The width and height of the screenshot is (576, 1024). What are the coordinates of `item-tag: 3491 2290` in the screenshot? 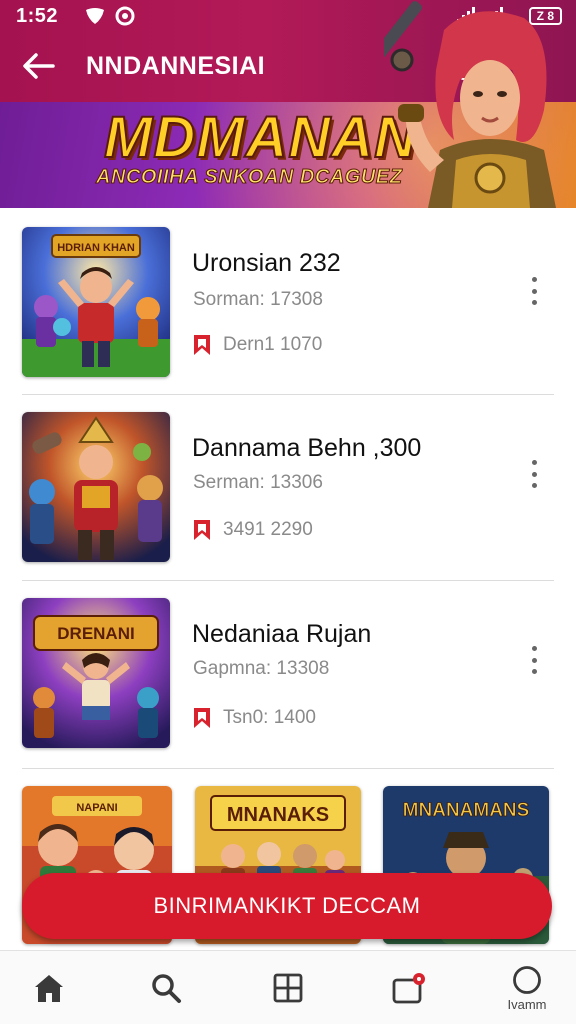 It's located at (253, 530).